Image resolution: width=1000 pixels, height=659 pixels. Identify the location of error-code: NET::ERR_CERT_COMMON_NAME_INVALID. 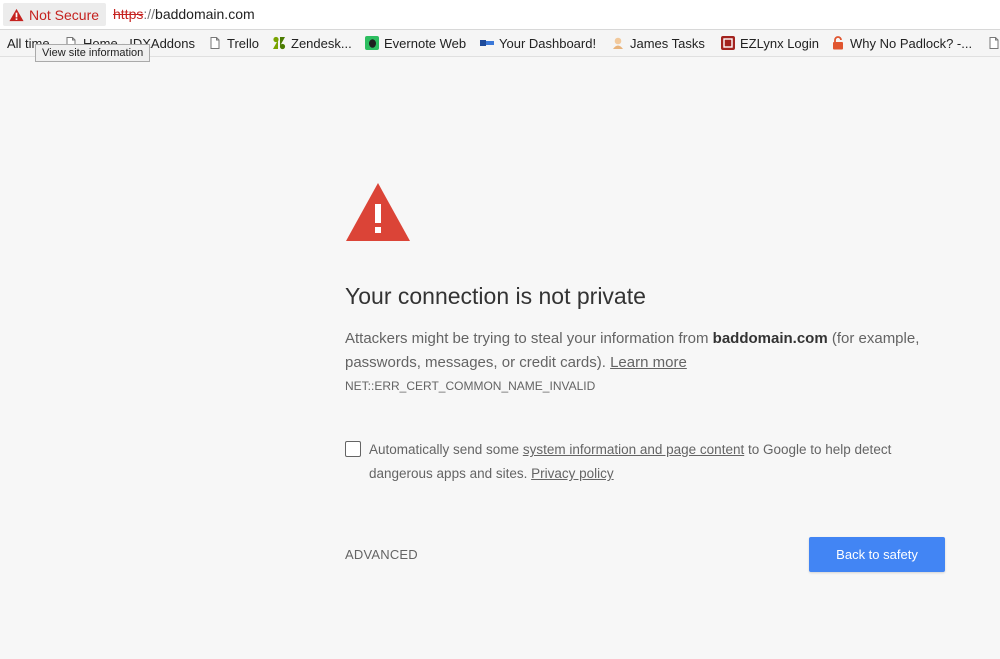
(470, 386).